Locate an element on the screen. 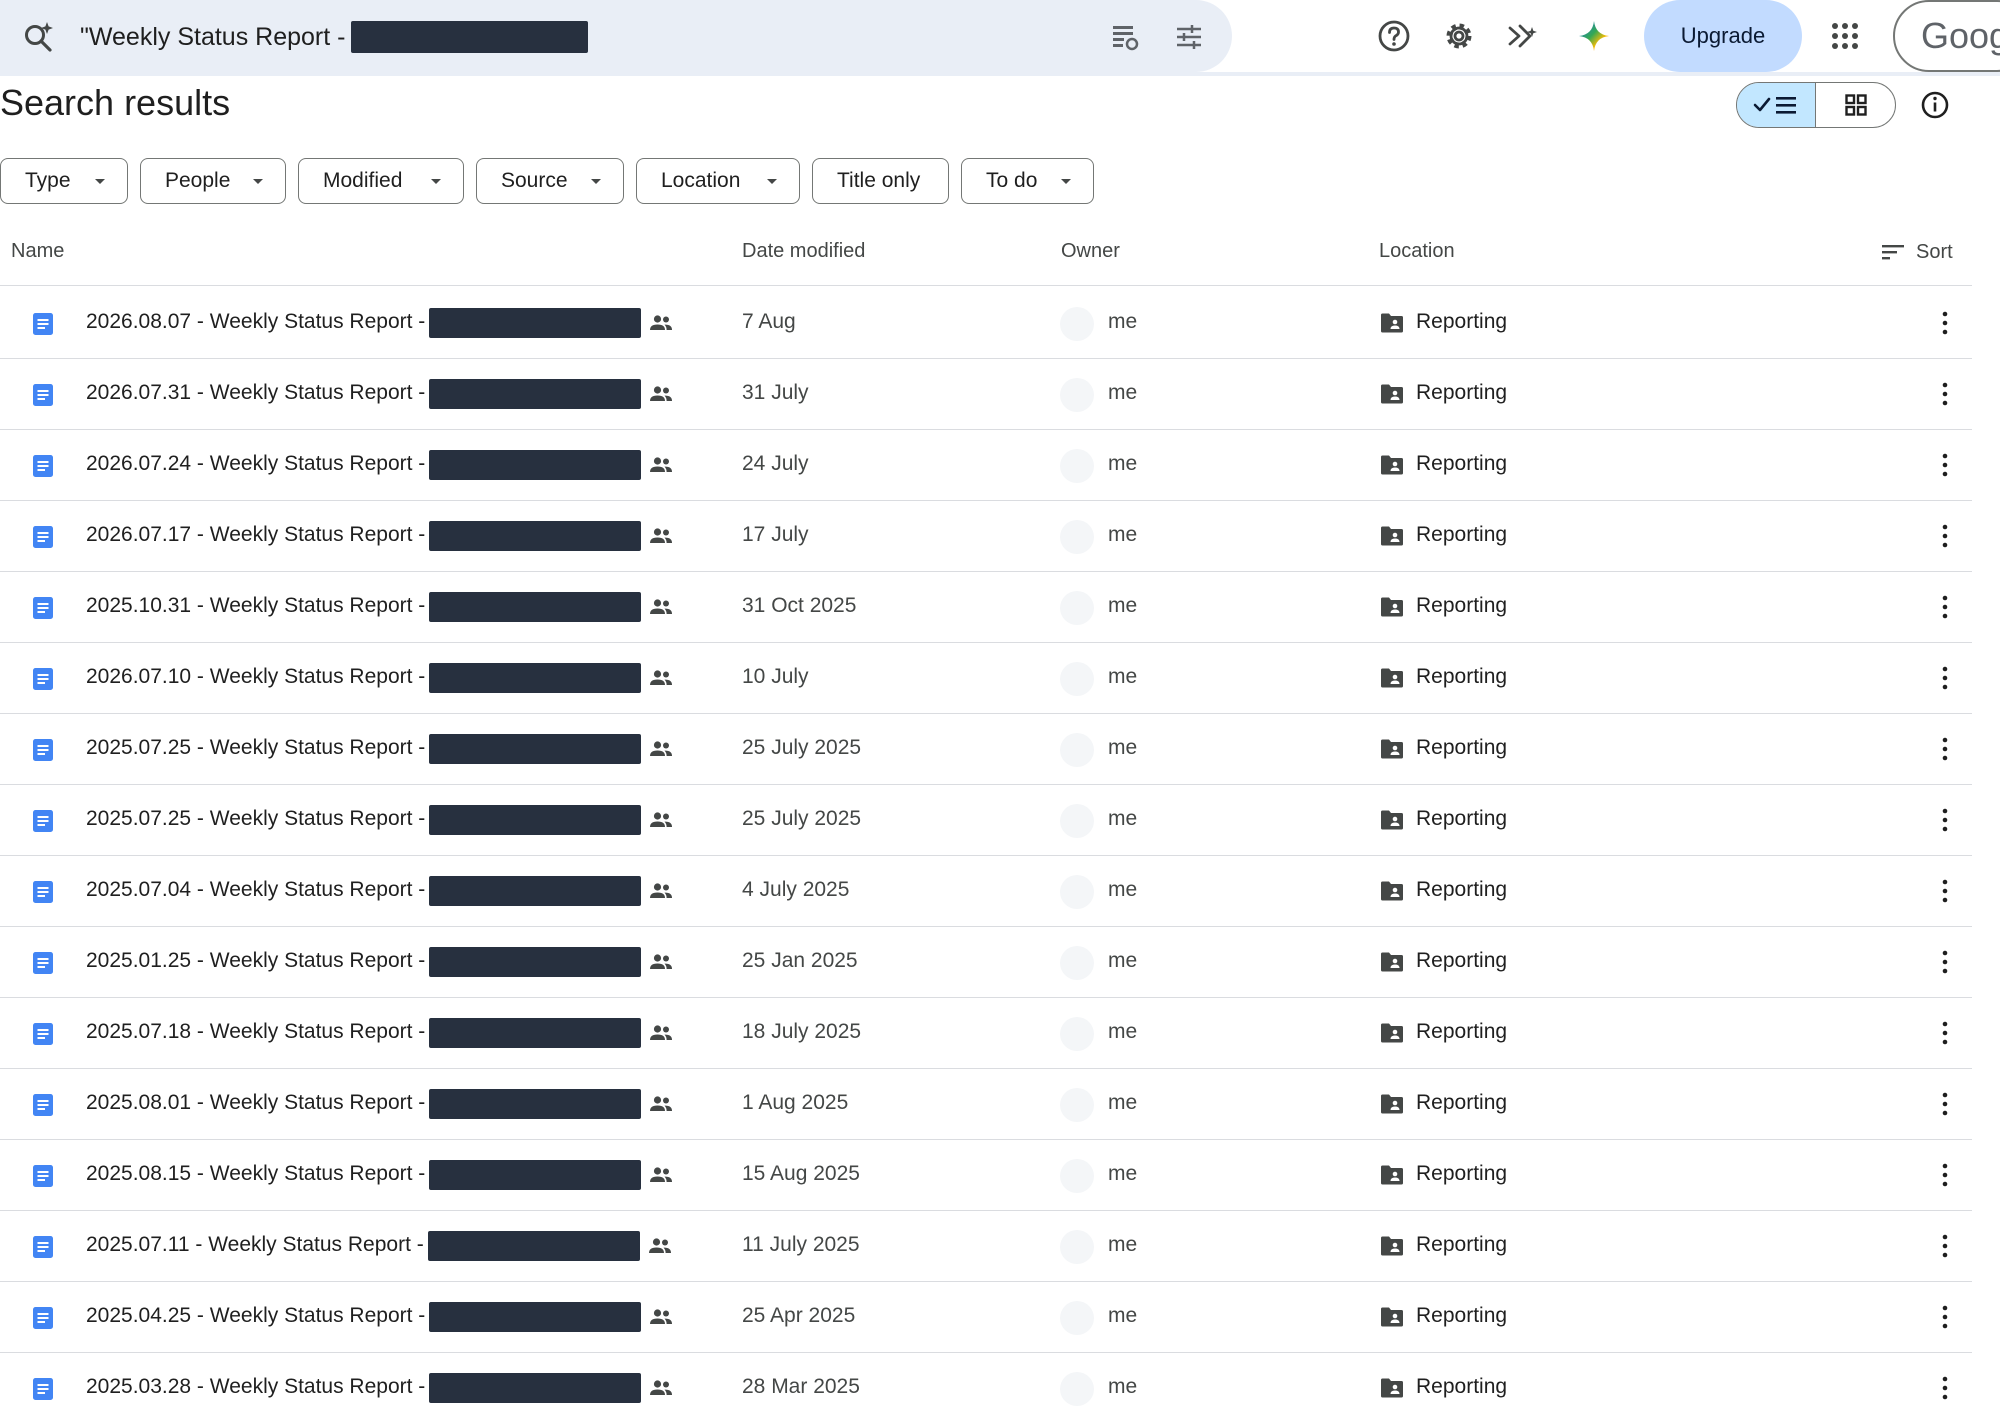 The height and width of the screenshot is (1411, 2000). file-name: 2025.08.15 - Weekly Status Report - is located at coordinates (255, 1174).